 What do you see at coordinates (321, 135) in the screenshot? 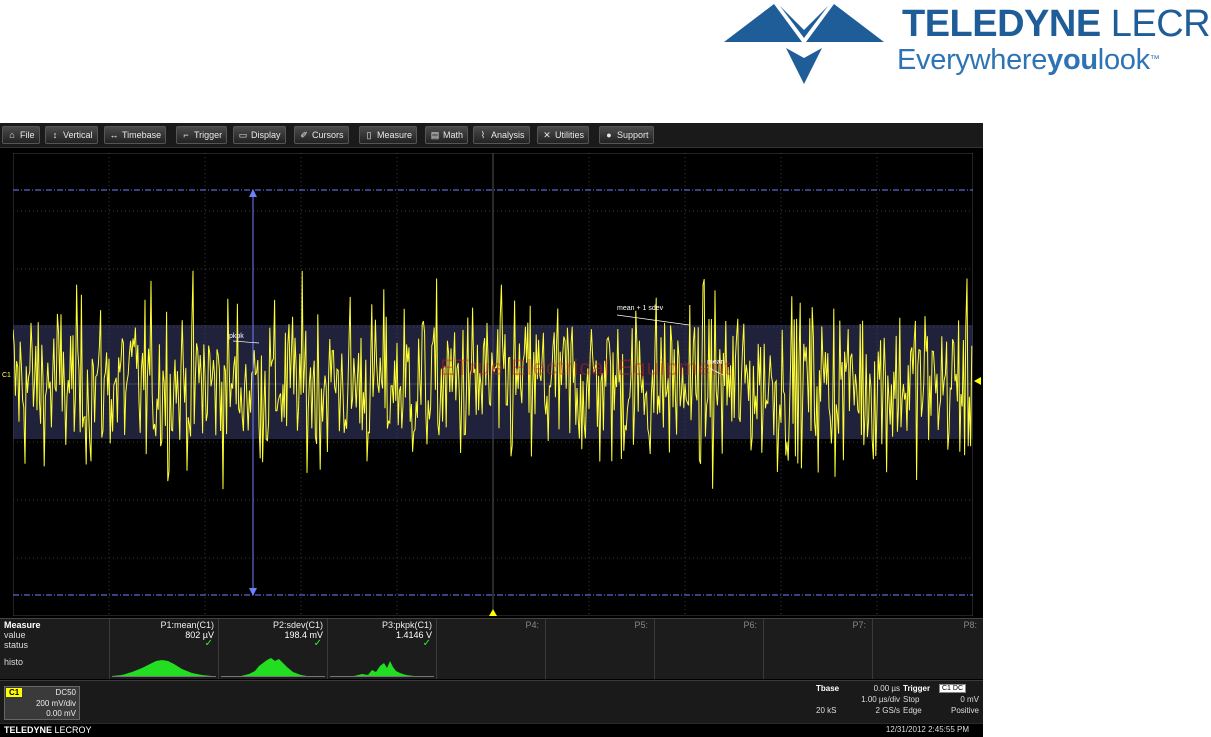
I see `menu-cursors-button: ✐ Cursors` at bounding box center [321, 135].